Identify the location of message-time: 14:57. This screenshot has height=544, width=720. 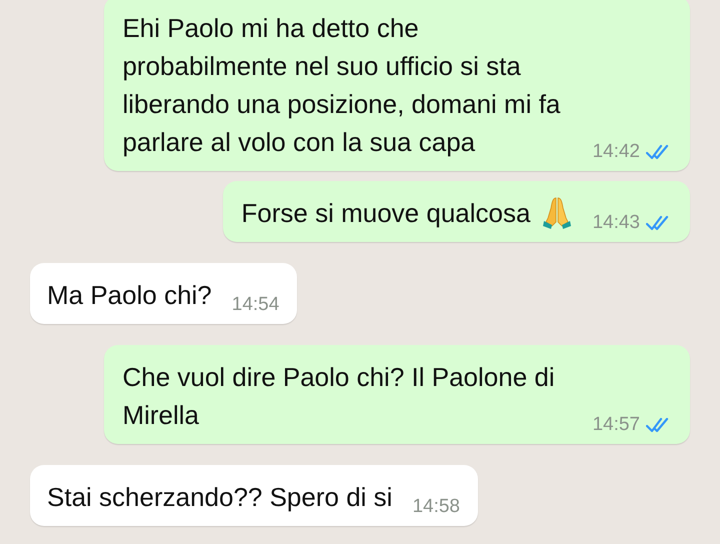
(616, 425).